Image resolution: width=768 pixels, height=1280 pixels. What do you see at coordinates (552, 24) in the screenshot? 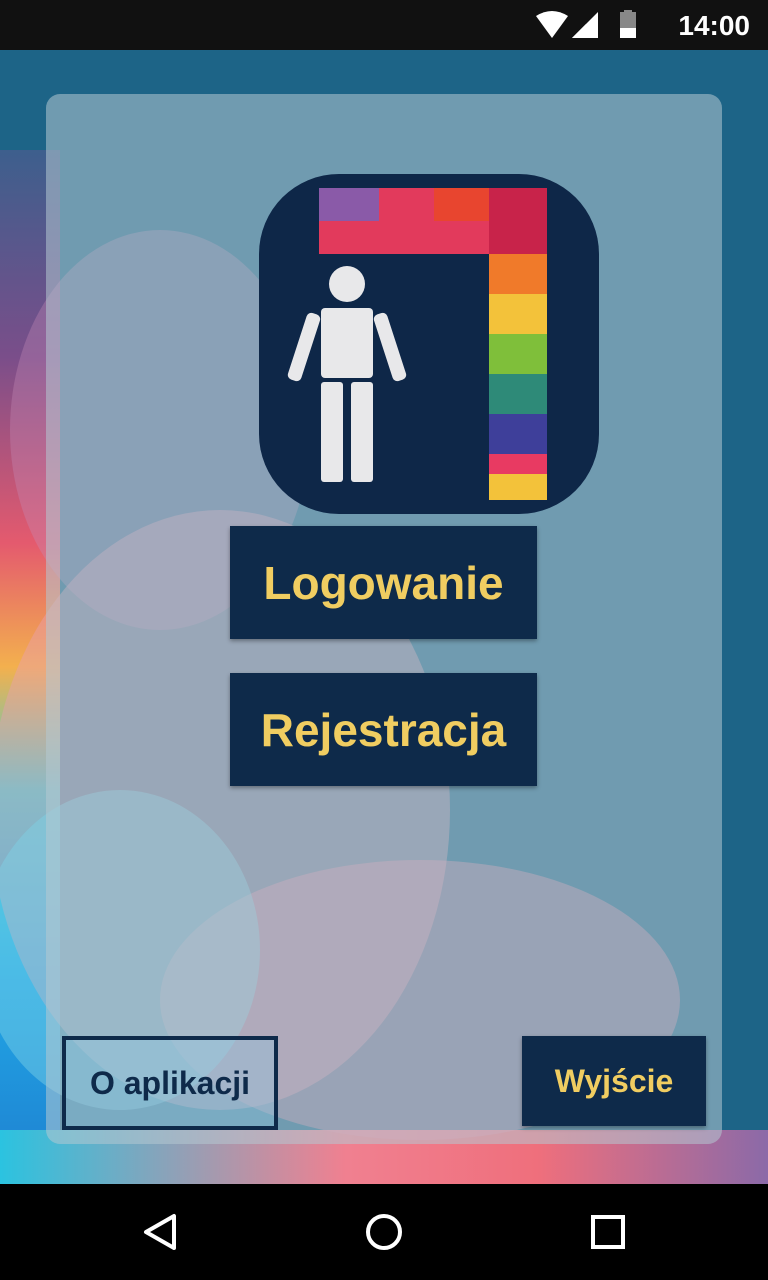
I see `wifi-icon` at bounding box center [552, 24].